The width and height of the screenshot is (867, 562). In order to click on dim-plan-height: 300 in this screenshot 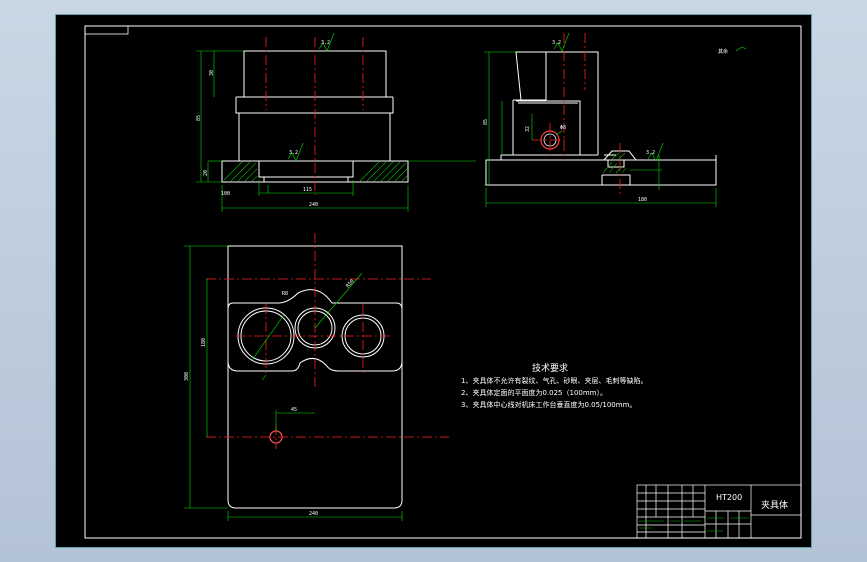, I will do `click(187, 376)`.